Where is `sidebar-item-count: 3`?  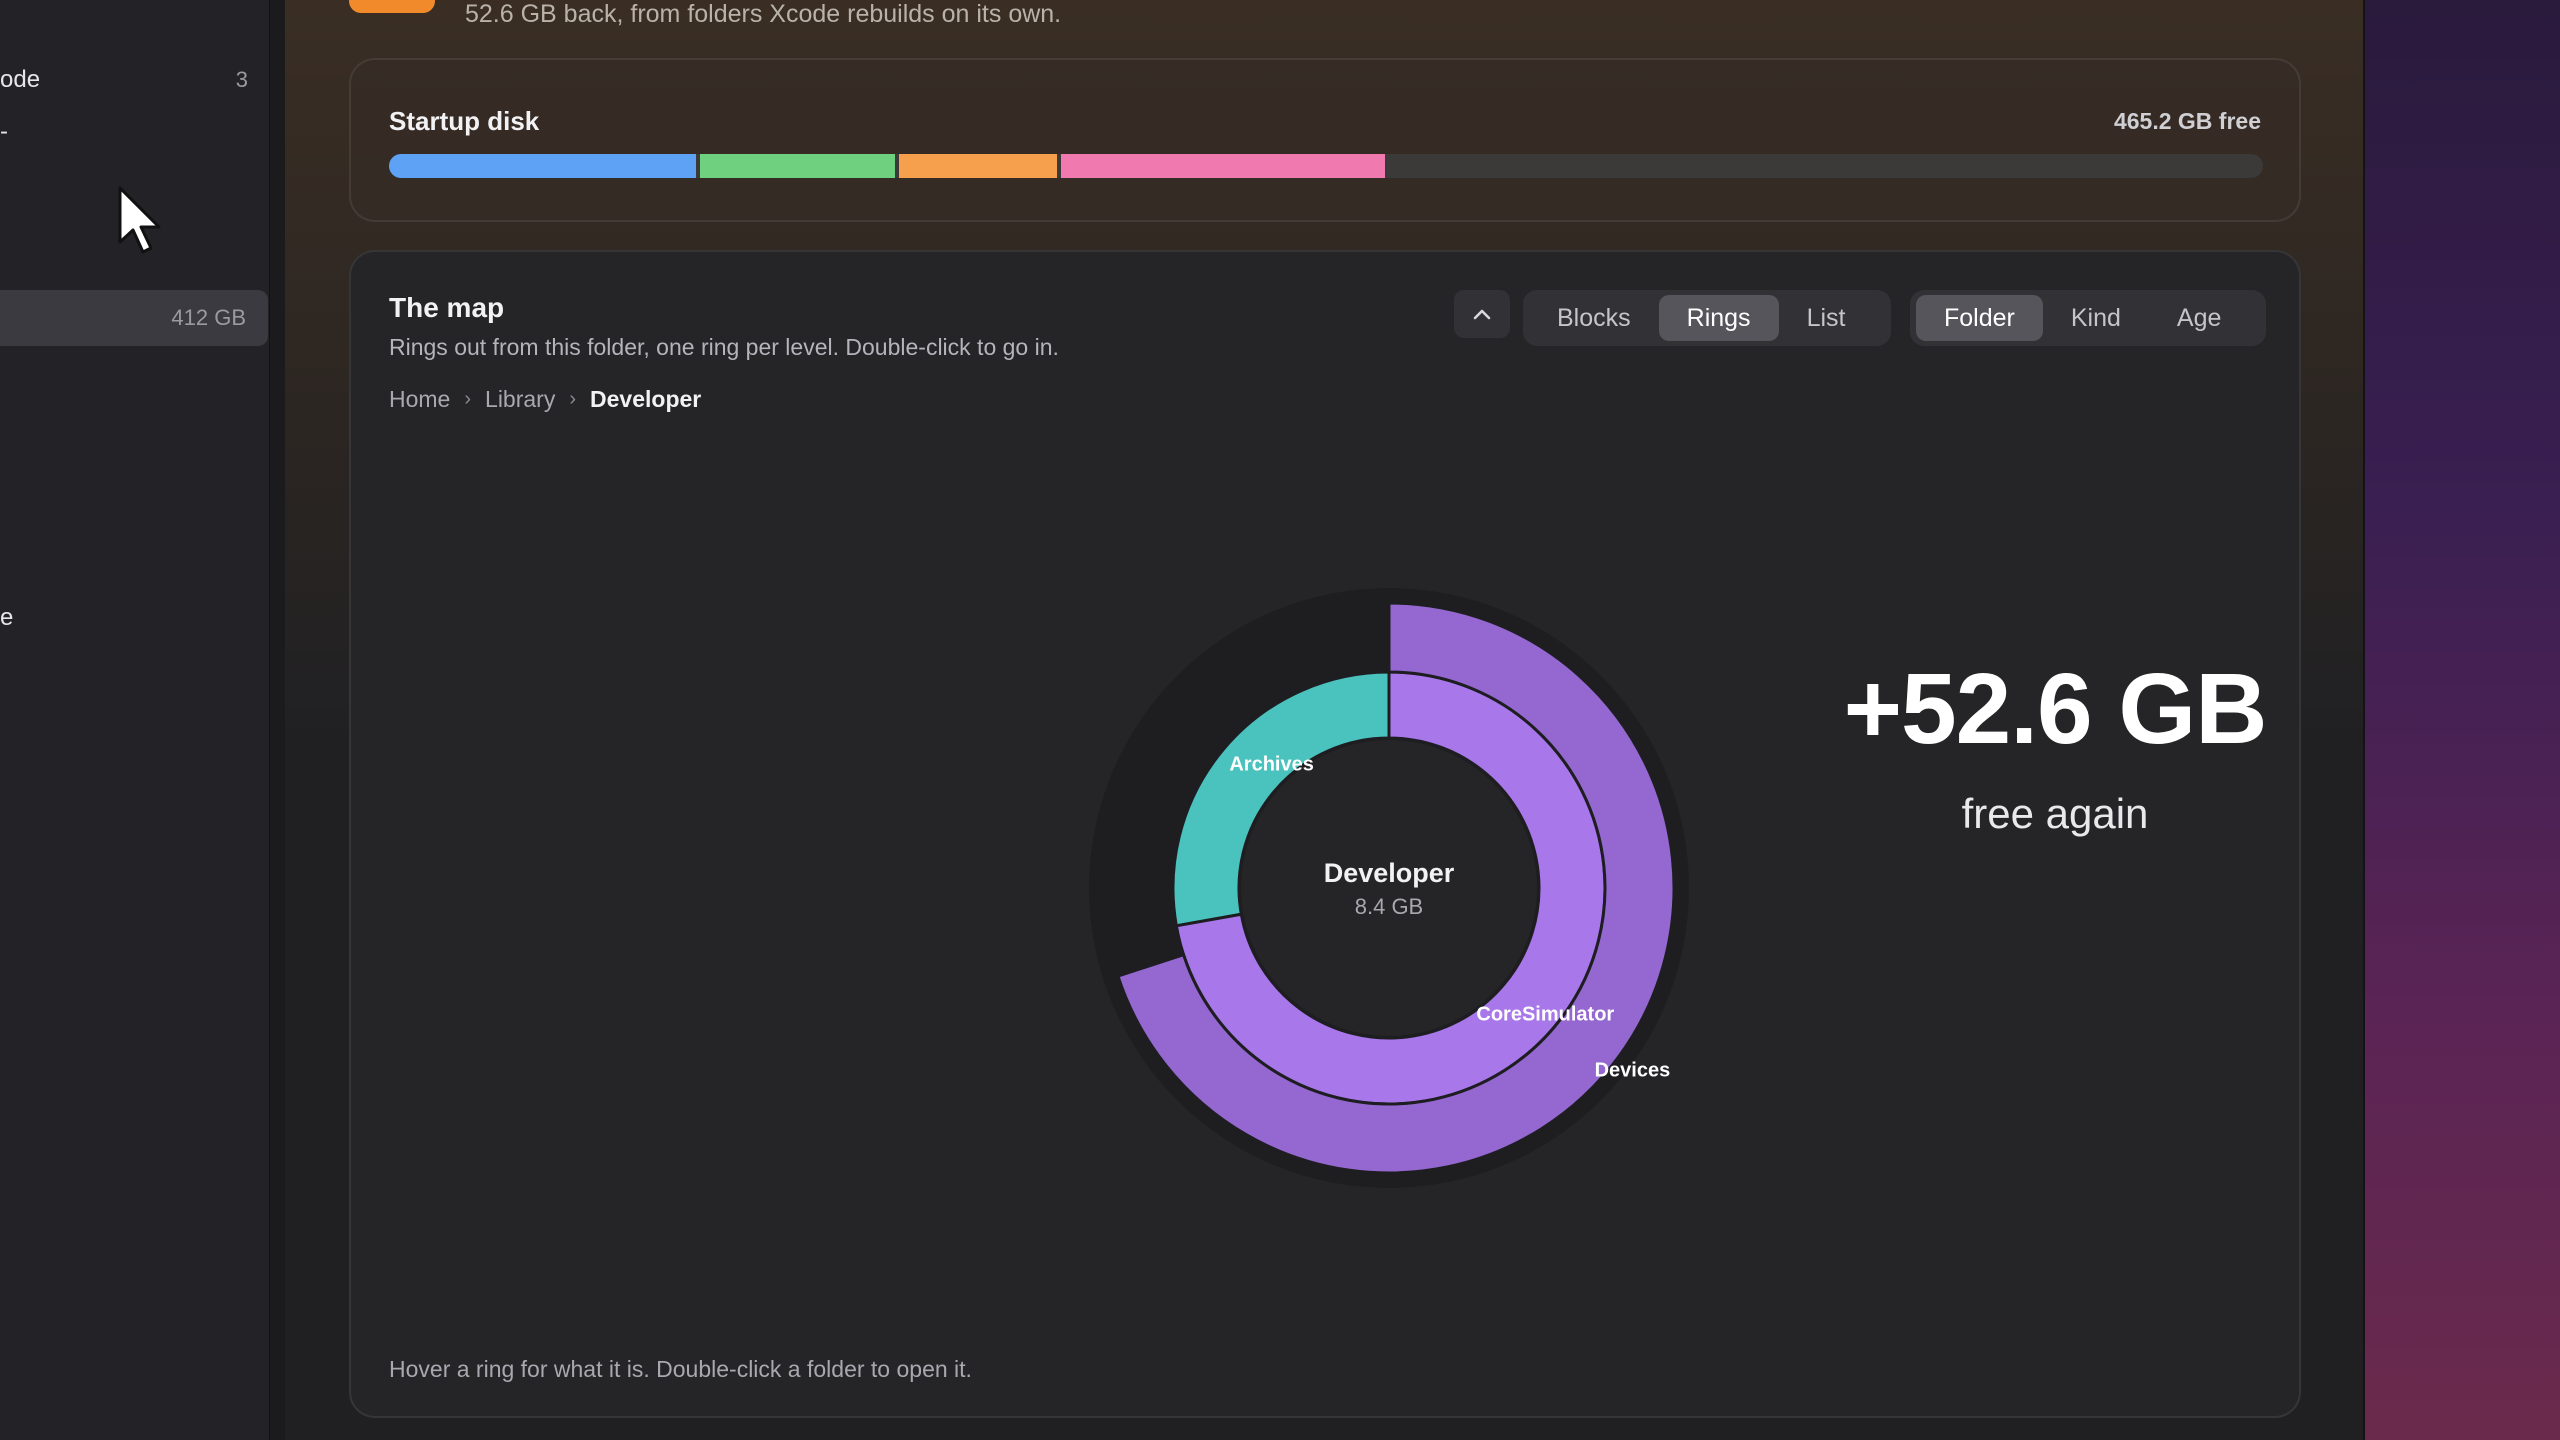
sidebar-item-count: 3 is located at coordinates (241, 79).